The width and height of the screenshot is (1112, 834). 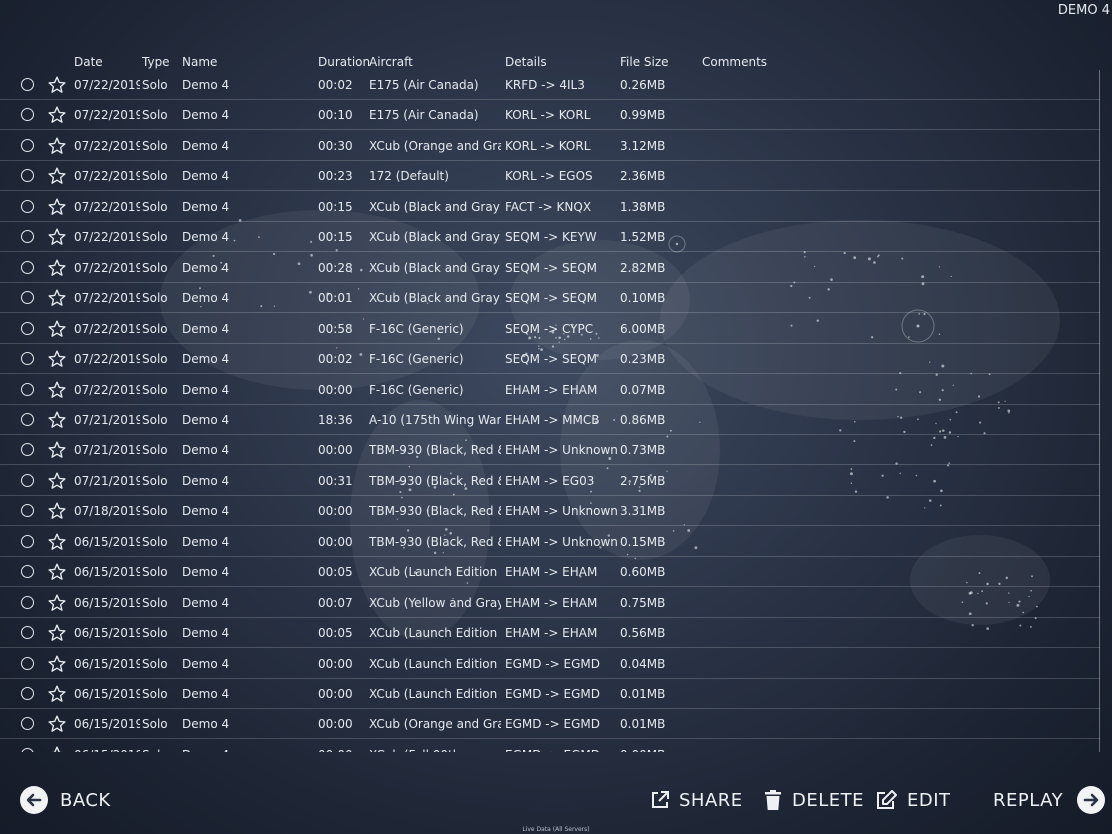 I want to click on cell-file-size: 0.56MB, so click(x=643, y=633).